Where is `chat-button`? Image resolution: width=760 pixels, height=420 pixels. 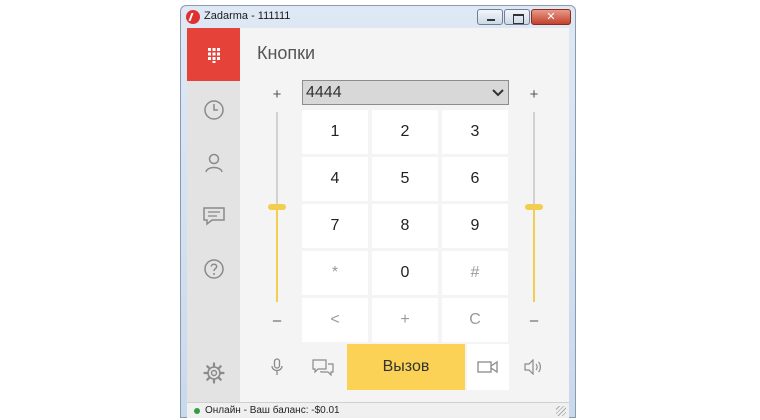 chat-button is located at coordinates (323, 367).